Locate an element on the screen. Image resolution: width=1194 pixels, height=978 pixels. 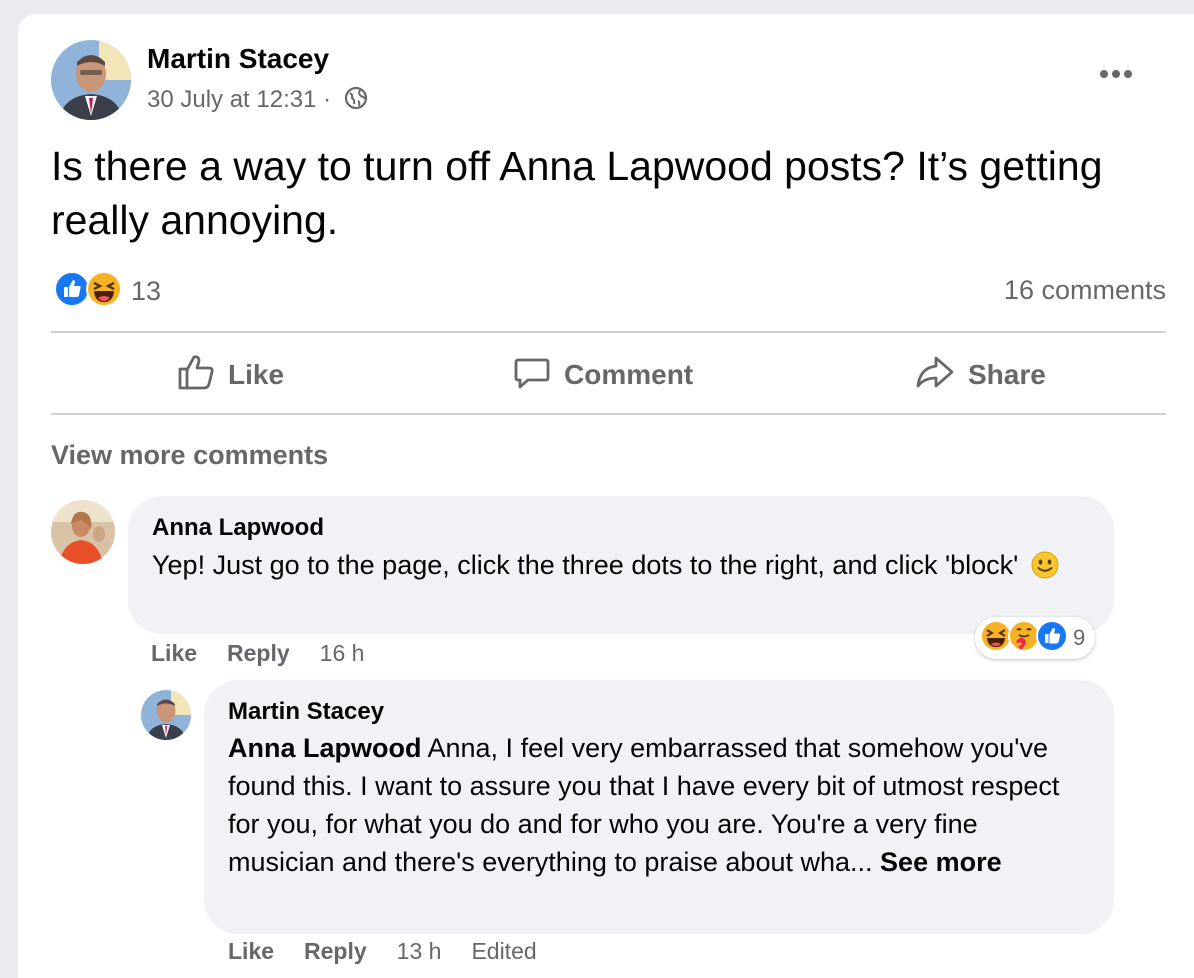
reply-time: 13 h is located at coordinates (419, 951).